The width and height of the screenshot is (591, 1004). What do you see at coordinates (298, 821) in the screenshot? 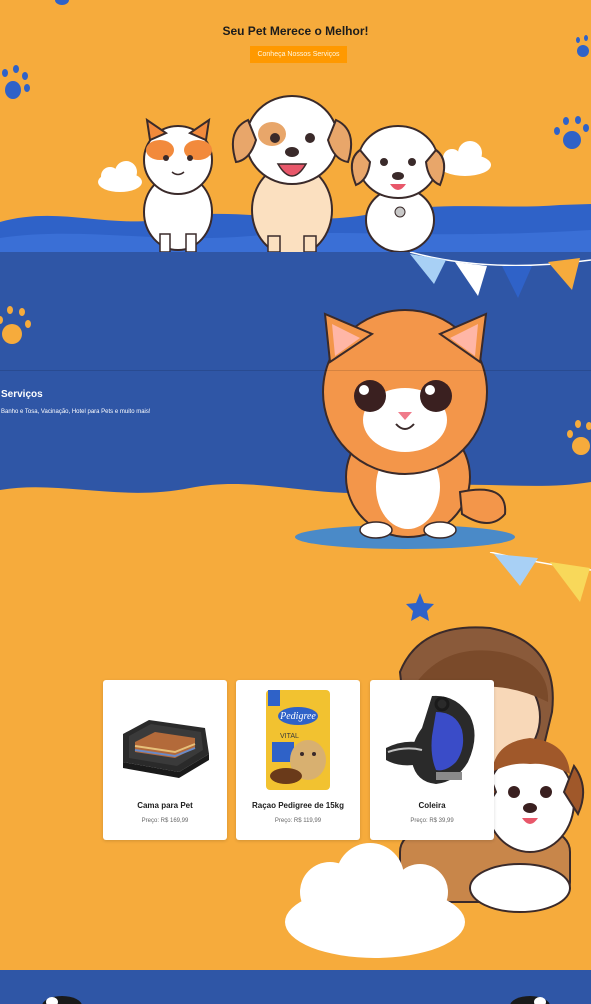
I see `product-price: Preço: R$ 119,99` at bounding box center [298, 821].